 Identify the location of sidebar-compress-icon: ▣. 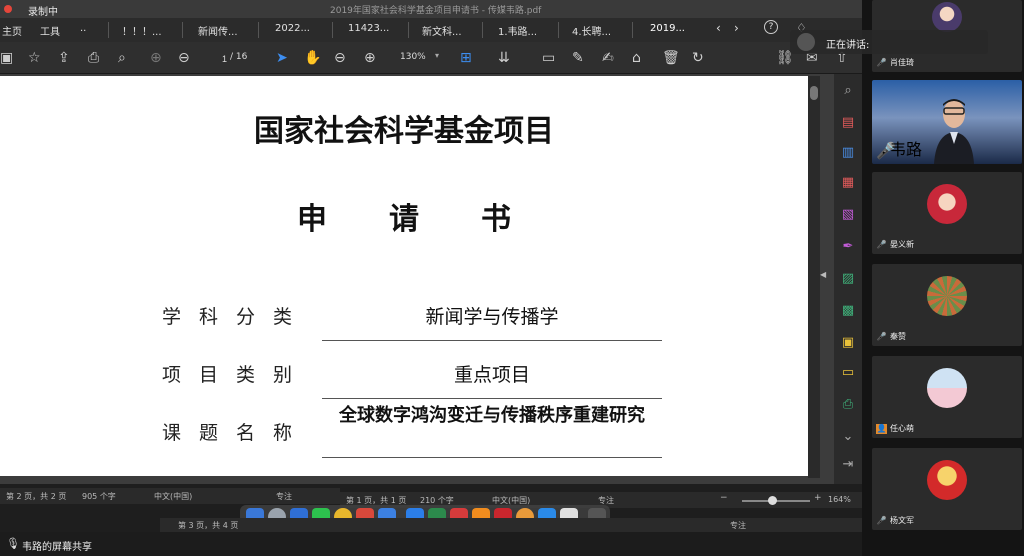
(848, 343).